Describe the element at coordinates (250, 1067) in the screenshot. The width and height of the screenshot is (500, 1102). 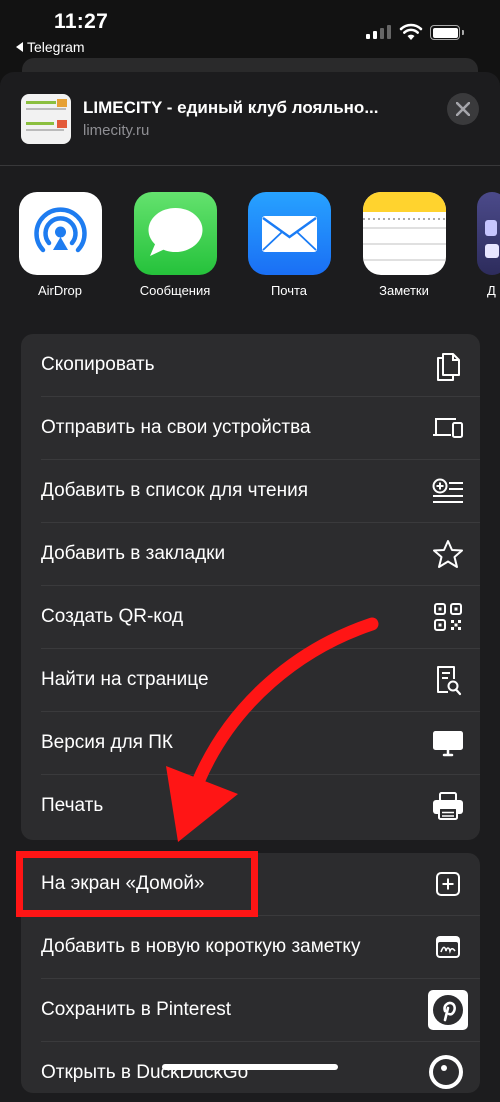
I see `home-indicator` at that location.